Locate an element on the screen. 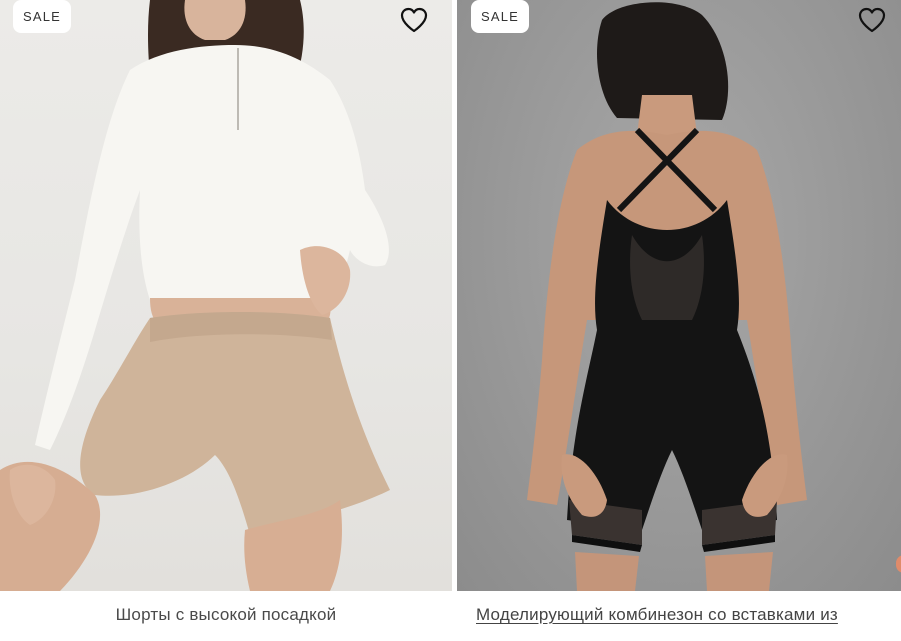 This screenshot has width=901, height=641. product-title: Шорты с высокой посадкой is located at coordinates (226, 615).